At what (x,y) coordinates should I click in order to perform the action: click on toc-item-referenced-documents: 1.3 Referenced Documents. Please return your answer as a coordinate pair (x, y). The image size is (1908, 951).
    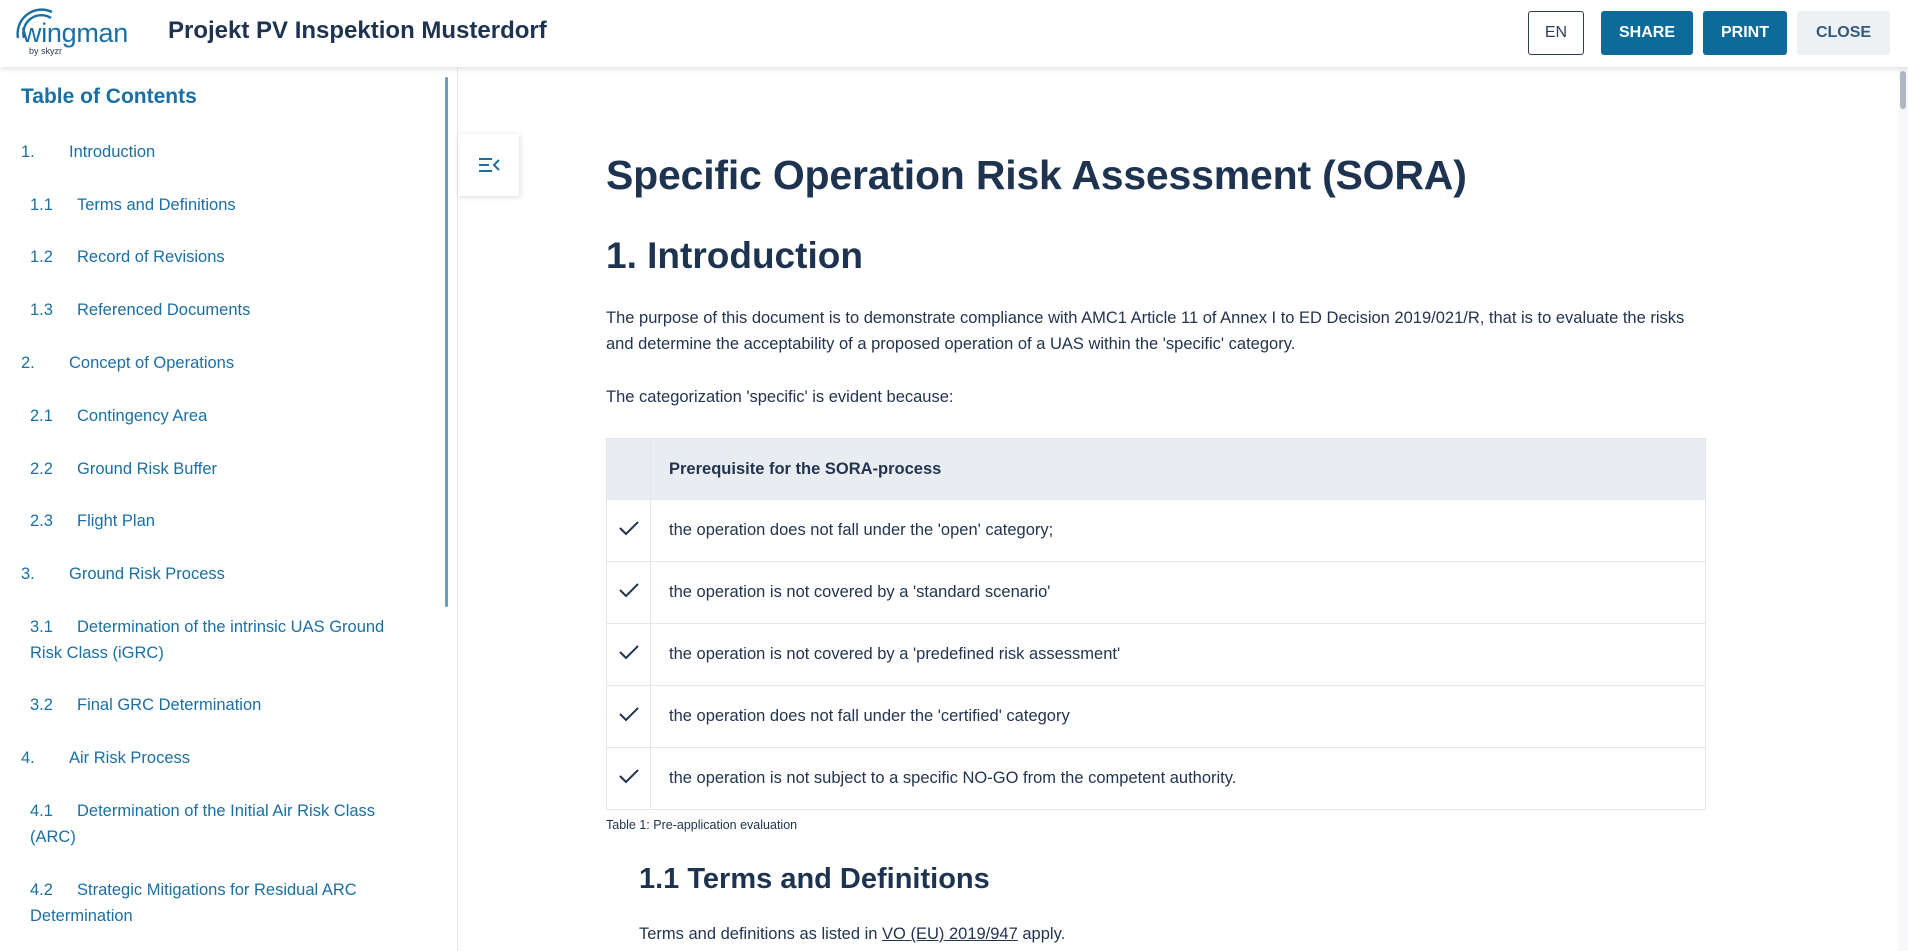
    Looking at the image, I should click on (230, 310).